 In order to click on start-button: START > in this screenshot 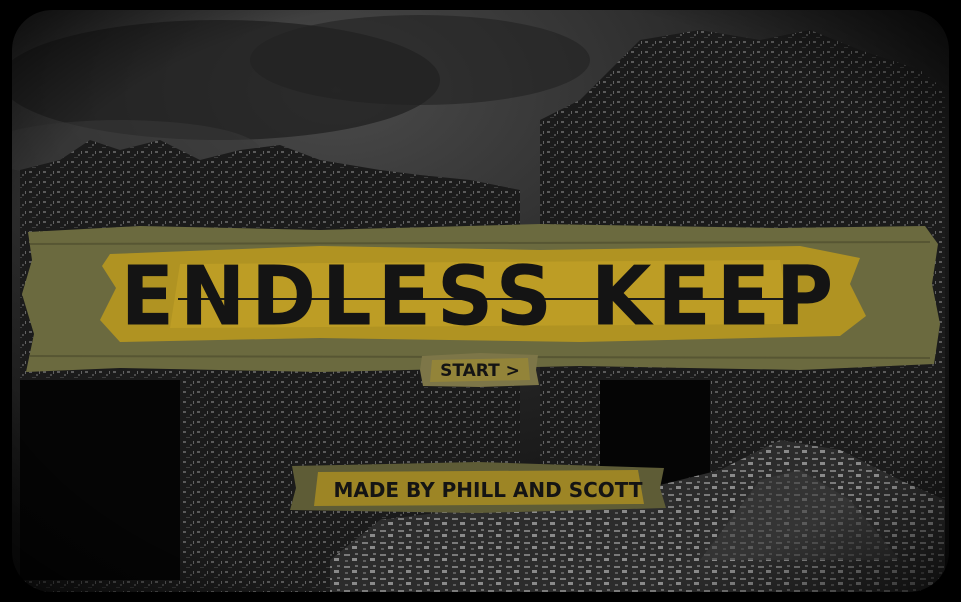, I will do `click(480, 370)`.